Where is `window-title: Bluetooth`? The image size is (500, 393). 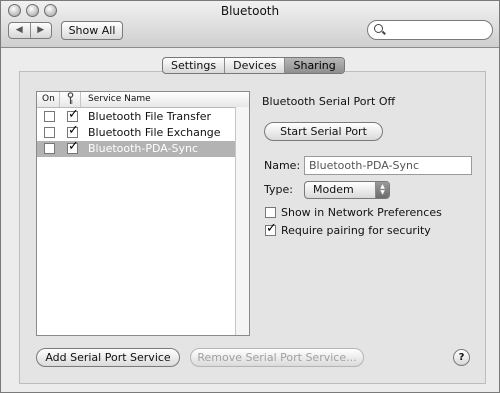 window-title: Bluetooth is located at coordinates (250, 11).